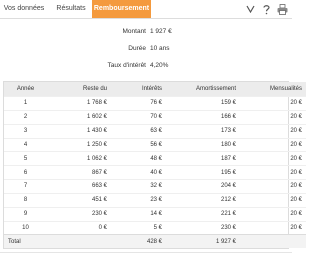 Image resolution: width=320 pixels, height=257 pixels. I want to click on summary-montant: Montant 1 927 €, so click(146, 31).